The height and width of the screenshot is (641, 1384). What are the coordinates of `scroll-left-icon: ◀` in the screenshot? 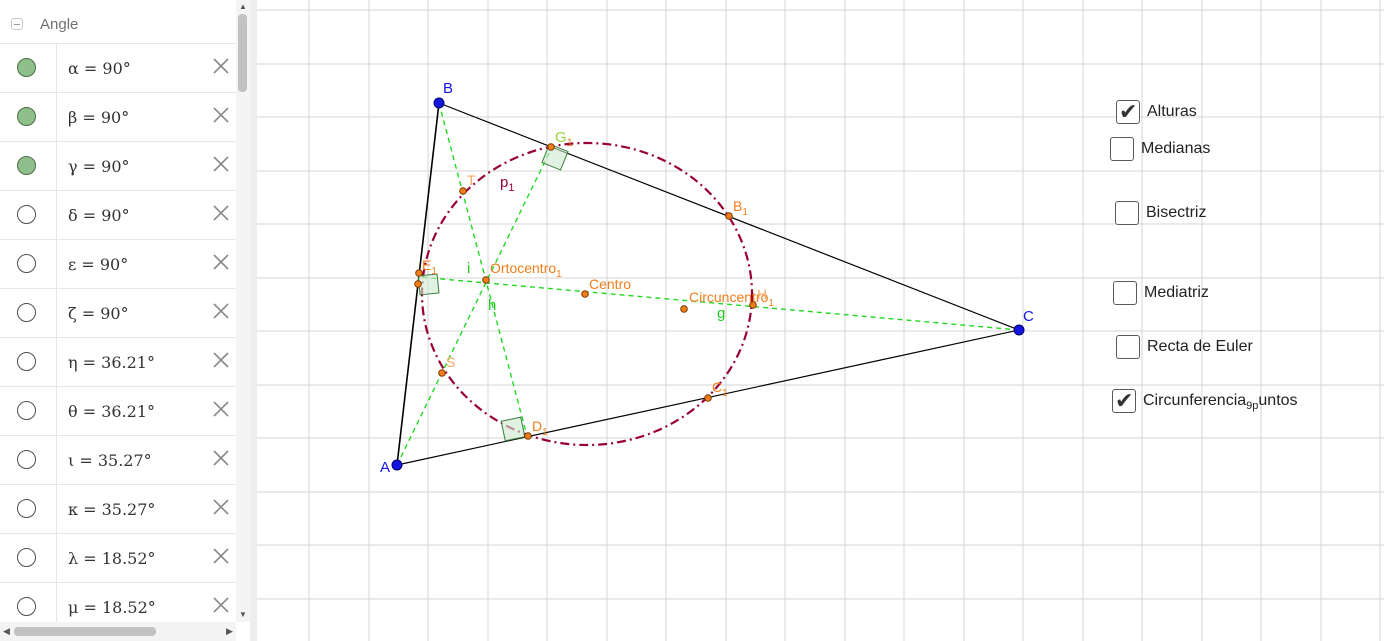 It's located at (6, 631).